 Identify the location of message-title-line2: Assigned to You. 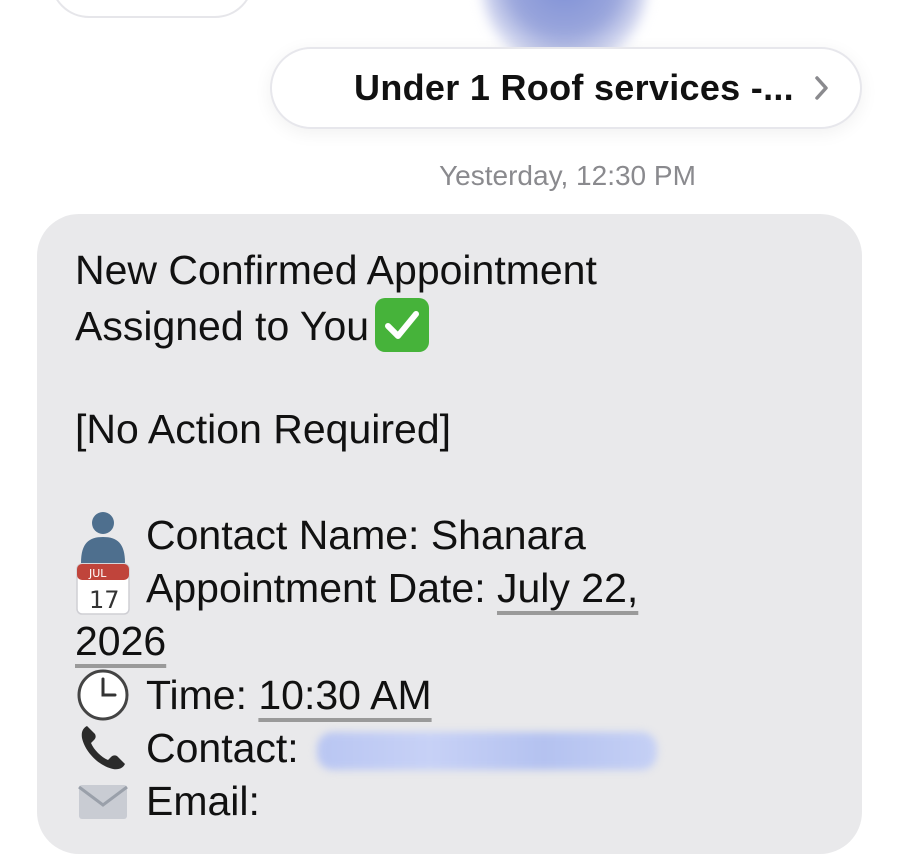
(252, 327).